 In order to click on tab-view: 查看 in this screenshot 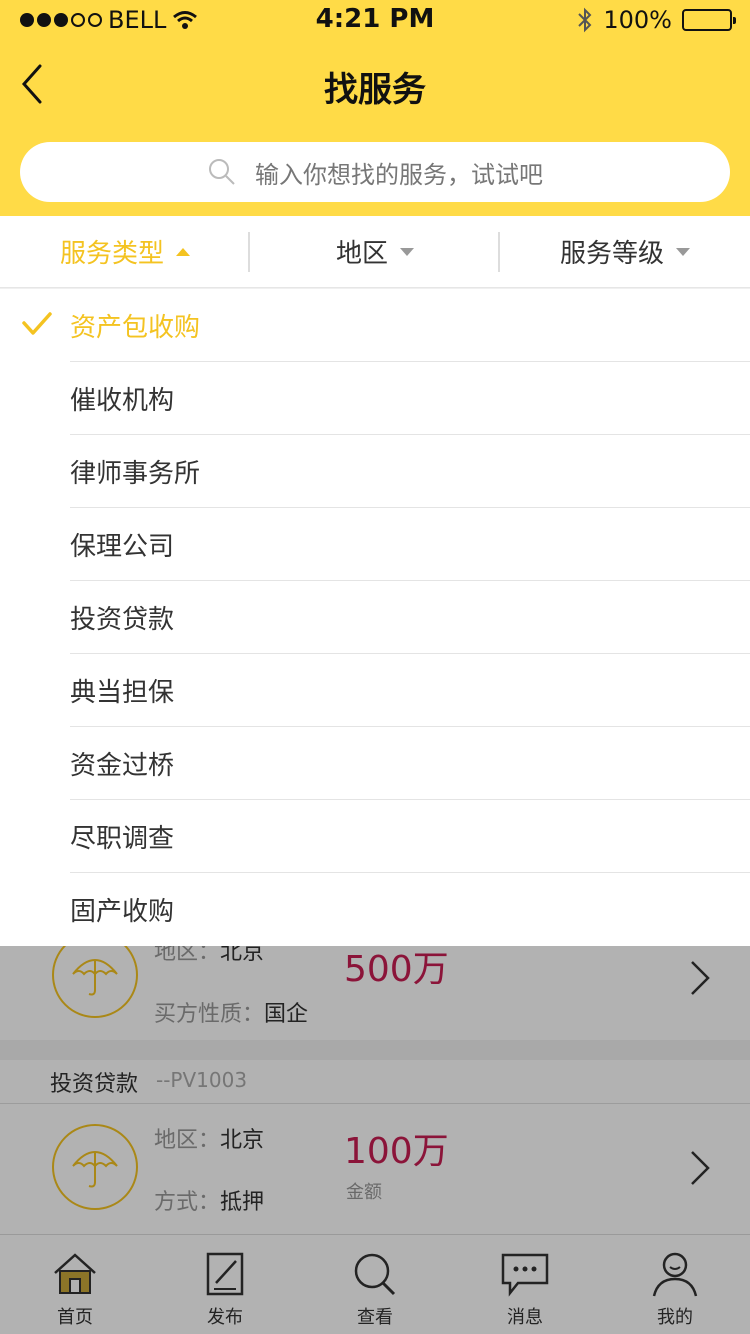, I will do `click(375, 1284)`.